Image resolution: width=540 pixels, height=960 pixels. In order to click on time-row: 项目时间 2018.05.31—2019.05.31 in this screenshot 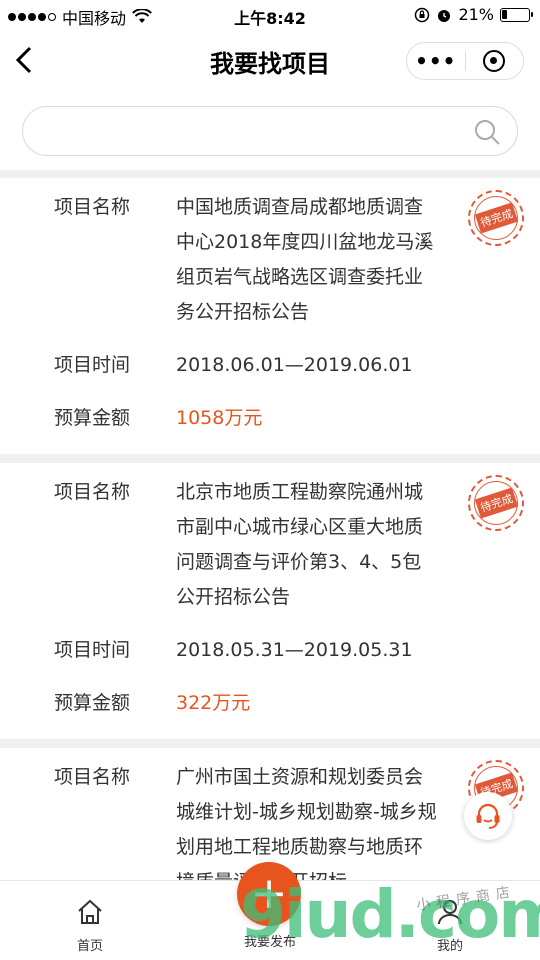, I will do `click(270, 650)`.